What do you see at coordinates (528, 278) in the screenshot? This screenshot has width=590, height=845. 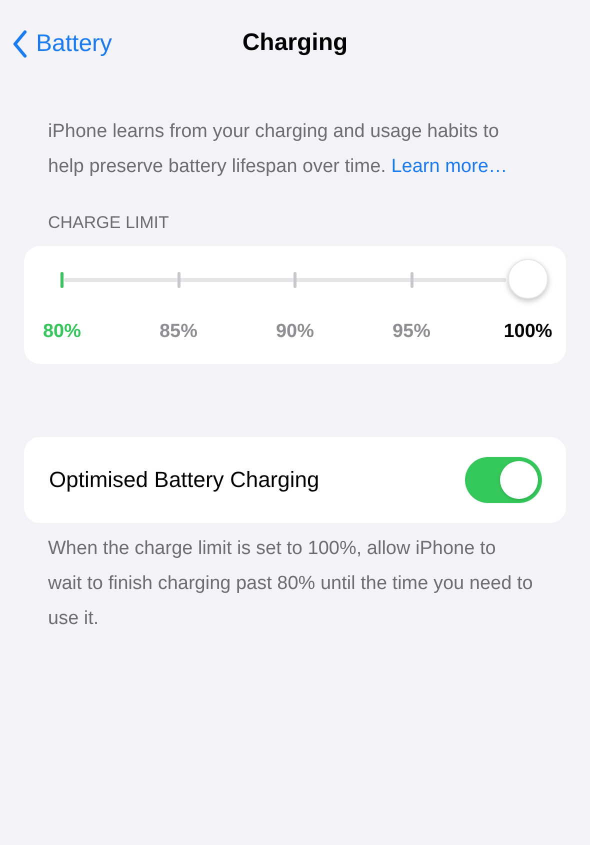 I see `slider-thumb` at bounding box center [528, 278].